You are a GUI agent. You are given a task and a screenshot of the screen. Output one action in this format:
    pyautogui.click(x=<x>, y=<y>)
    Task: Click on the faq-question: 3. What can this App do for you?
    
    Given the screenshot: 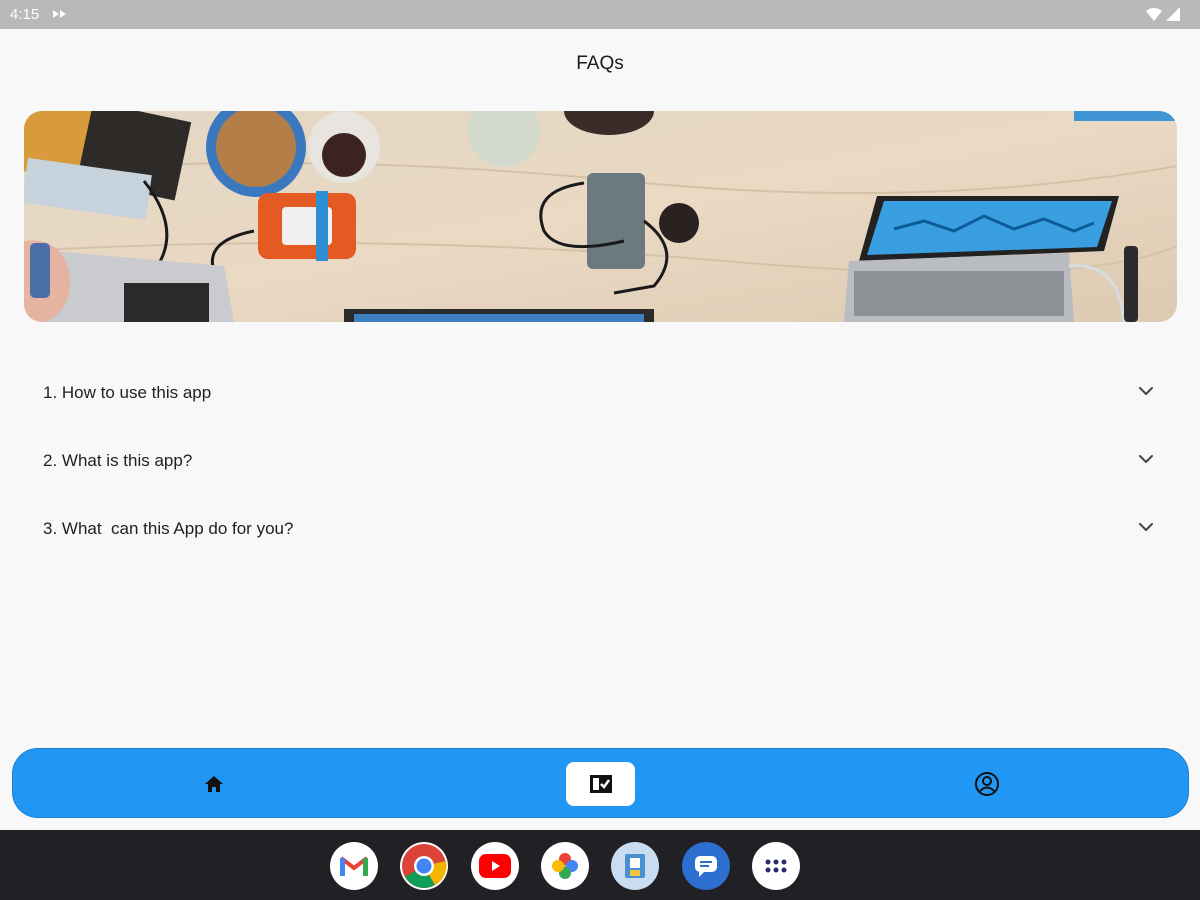 What is the action you would take?
    pyautogui.click(x=168, y=528)
    